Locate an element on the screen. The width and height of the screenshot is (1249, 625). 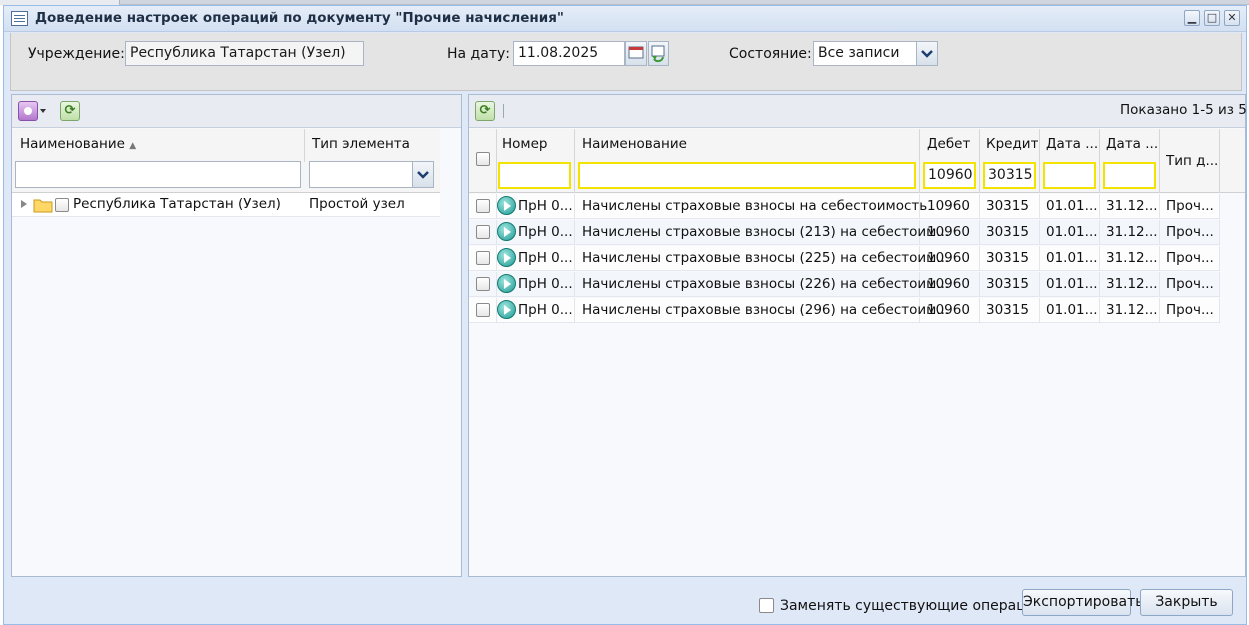
chevron-down-icon is located at coordinates (927, 54).